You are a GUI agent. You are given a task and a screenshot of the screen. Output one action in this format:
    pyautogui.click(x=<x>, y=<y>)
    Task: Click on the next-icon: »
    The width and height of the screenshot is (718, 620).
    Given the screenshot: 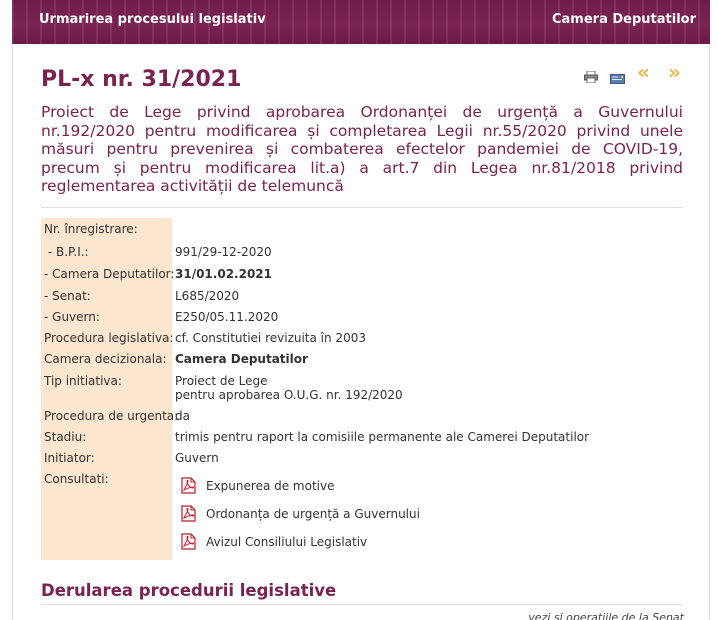 What is the action you would take?
    pyautogui.click(x=674, y=72)
    